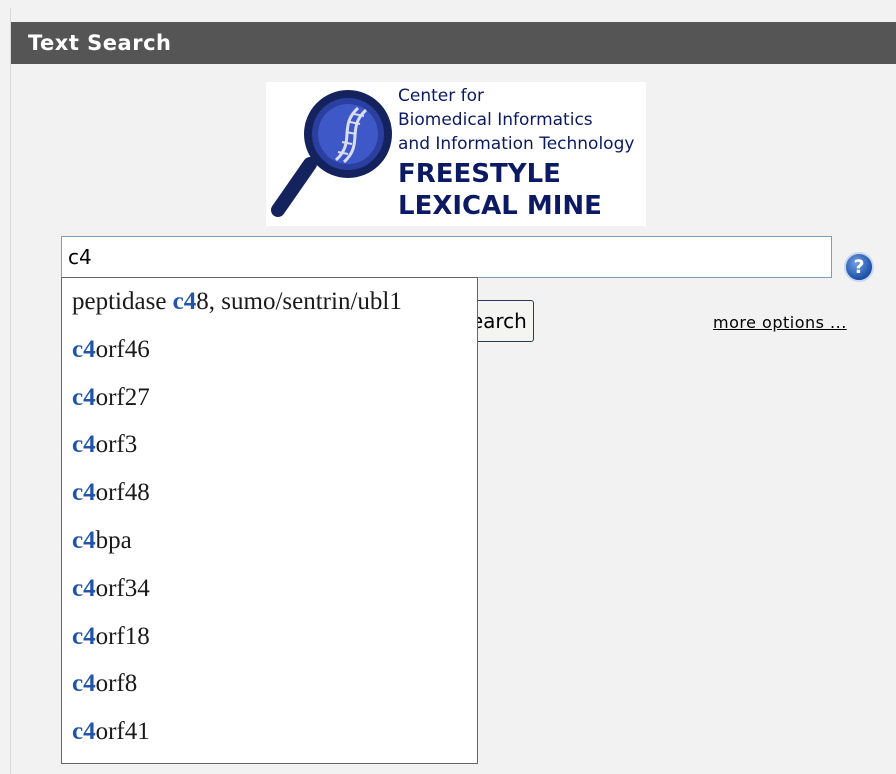 The width and height of the screenshot is (896, 774). I want to click on search-input, so click(446, 257).